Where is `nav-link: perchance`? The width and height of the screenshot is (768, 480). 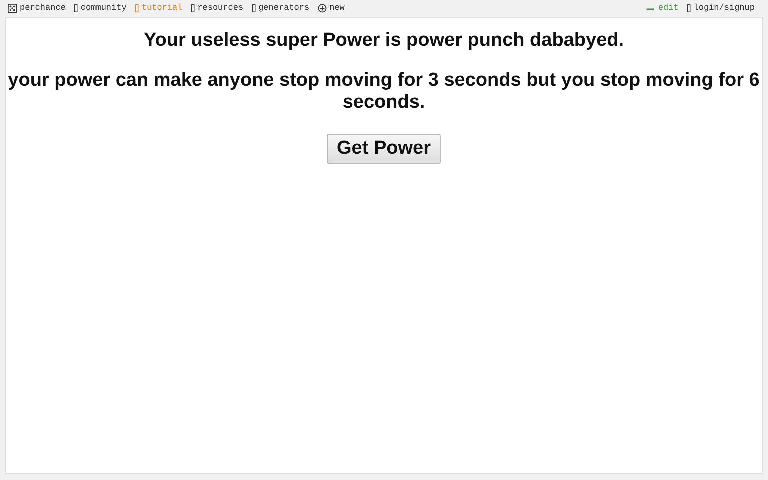 nav-link: perchance is located at coordinates (43, 8).